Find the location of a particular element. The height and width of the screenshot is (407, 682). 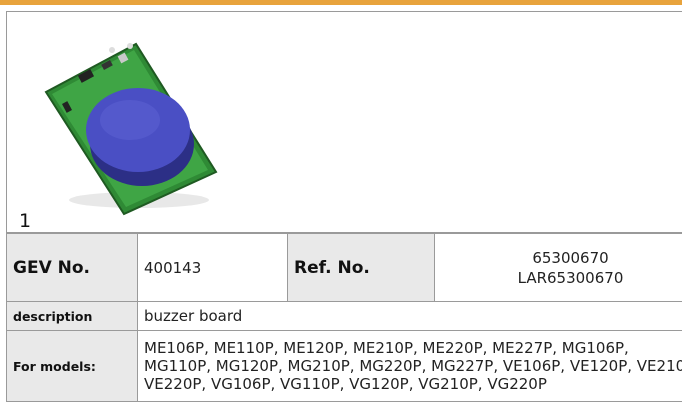

ref-value: LAR65300670 is located at coordinates (570, 277).